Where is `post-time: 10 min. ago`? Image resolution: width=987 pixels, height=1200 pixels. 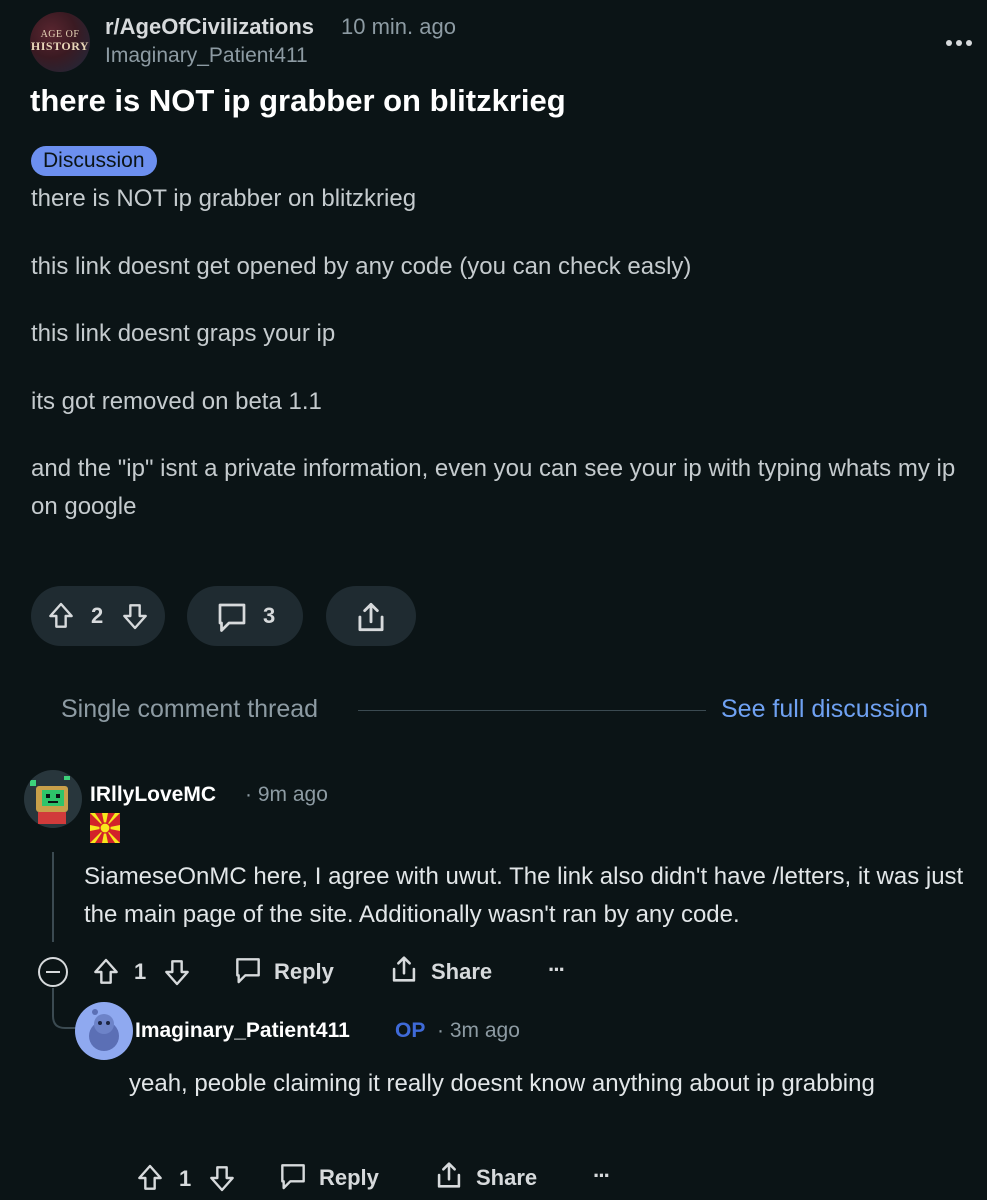
post-time: 10 min. ago is located at coordinates (398, 26).